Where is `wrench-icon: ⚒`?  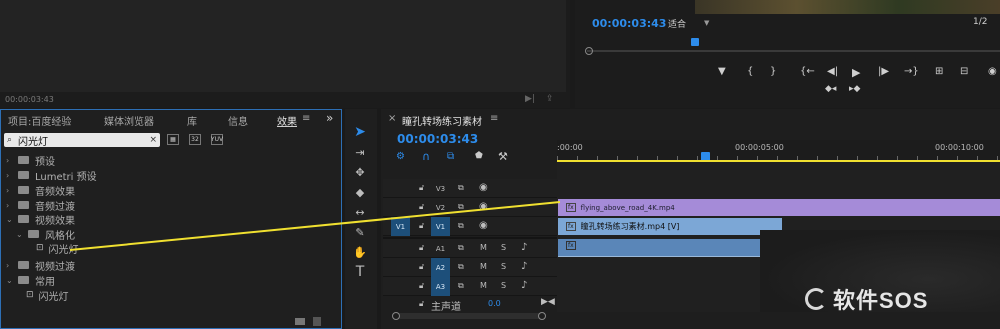 wrench-icon: ⚒ is located at coordinates (503, 156).